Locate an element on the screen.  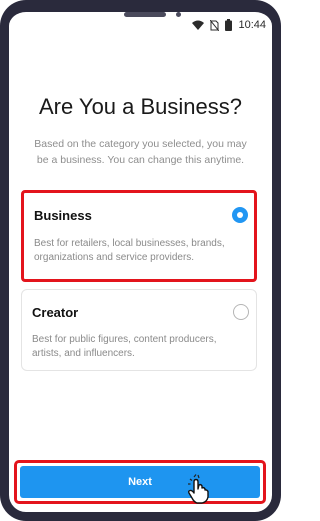
wifi-icon is located at coordinates (198, 25).